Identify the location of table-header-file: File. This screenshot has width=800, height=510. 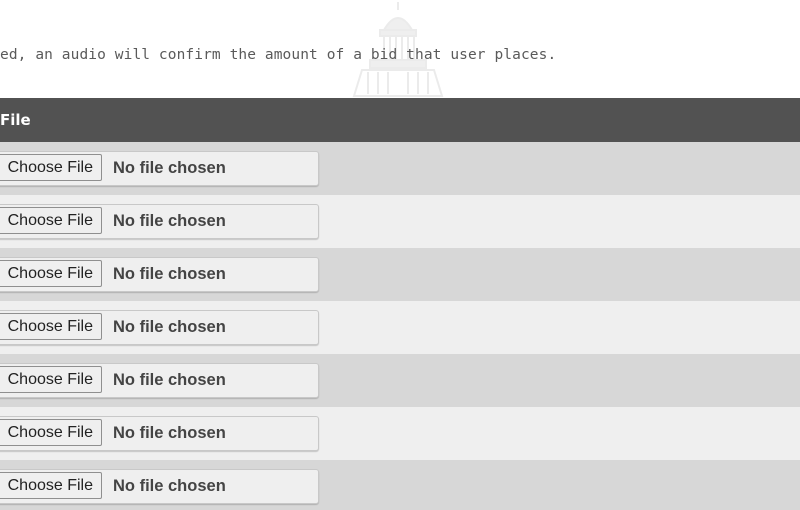
(400, 120).